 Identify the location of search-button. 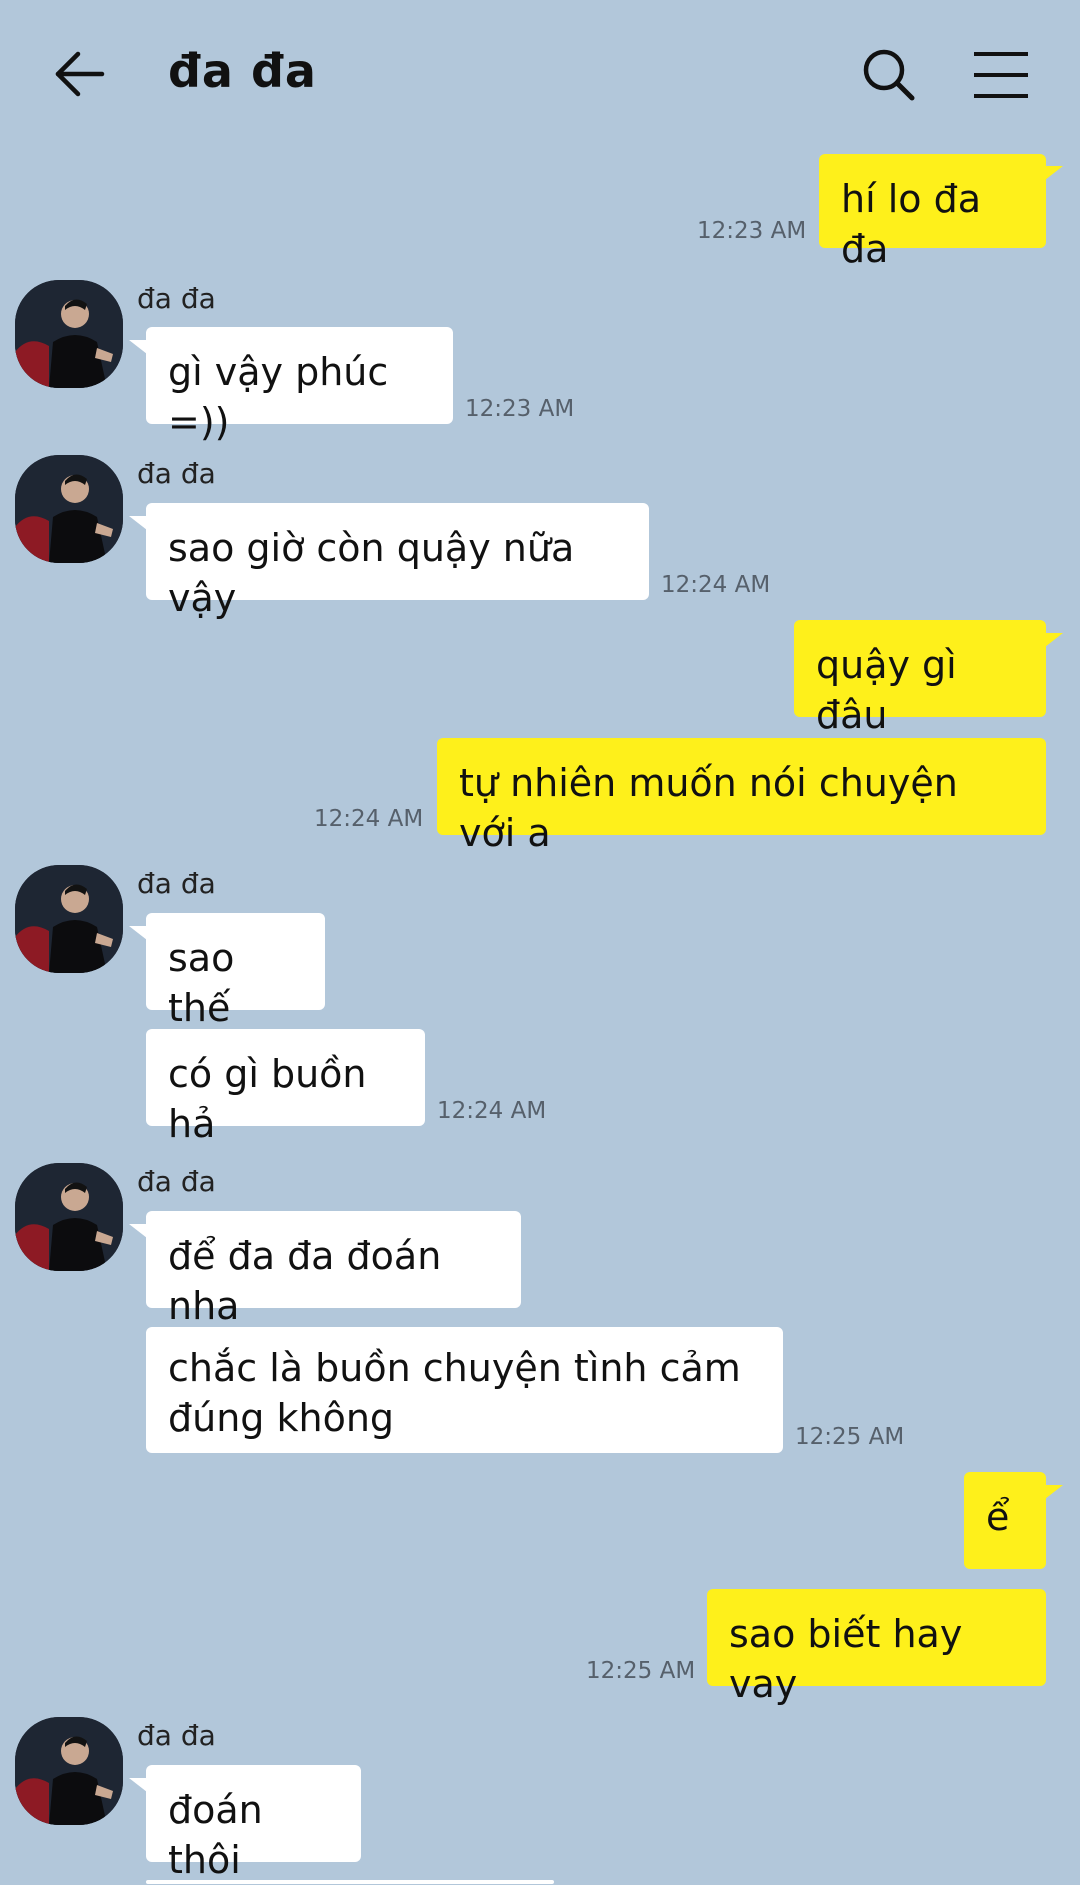
(889, 75).